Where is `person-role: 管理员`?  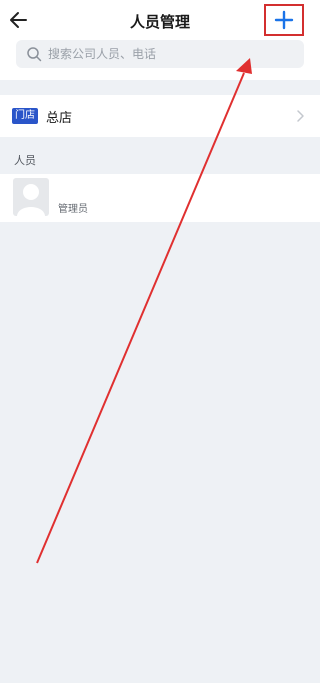
person-role: 管理员 is located at coordinates (73, 209).